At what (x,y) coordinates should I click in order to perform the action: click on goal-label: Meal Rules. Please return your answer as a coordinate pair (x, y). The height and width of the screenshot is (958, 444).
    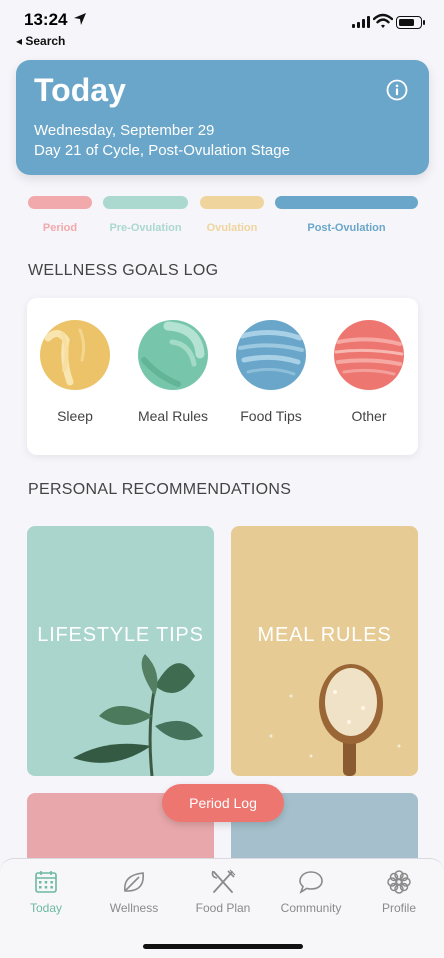
    Looking at the image, I should click on (173, 416).